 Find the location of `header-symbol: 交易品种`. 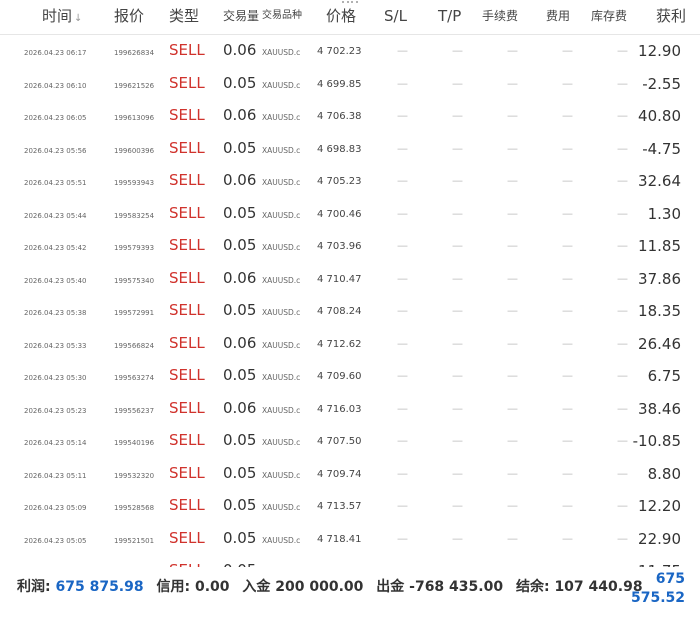

header-symbol: 交易品种 is located at coordinates (282, 17).